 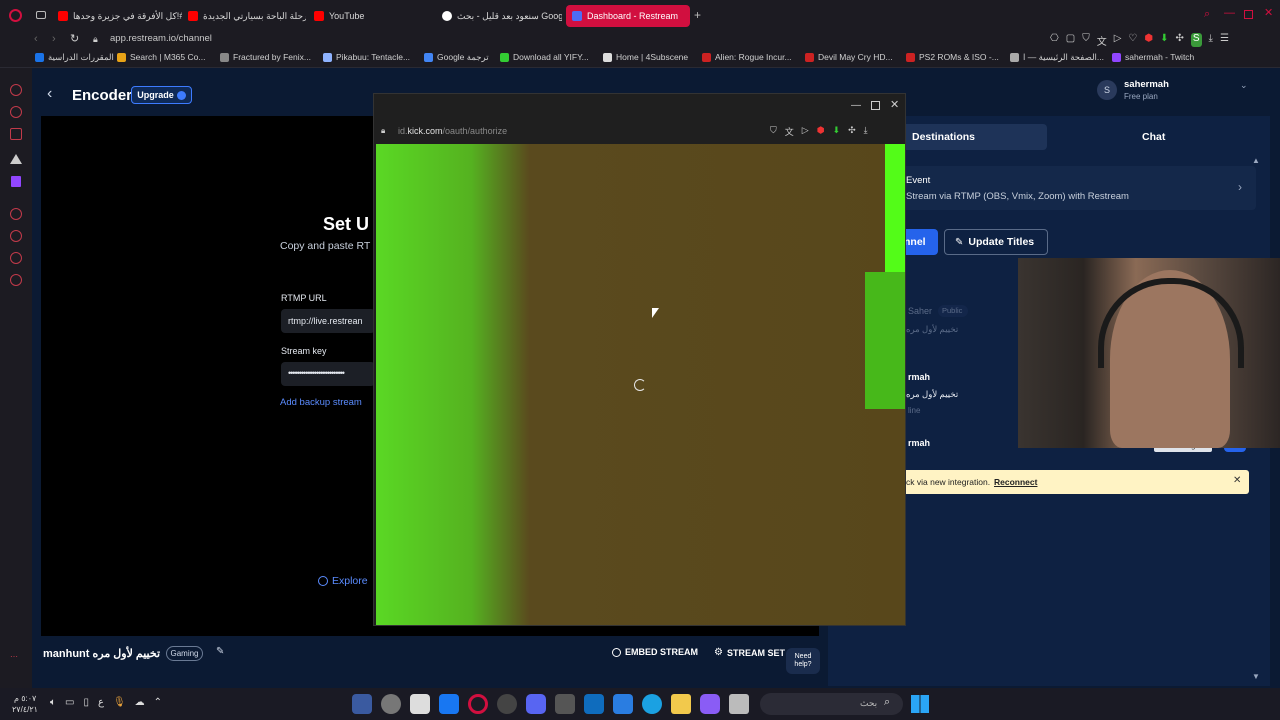 I want to click on settings-icon, so click(x=16, y=280).